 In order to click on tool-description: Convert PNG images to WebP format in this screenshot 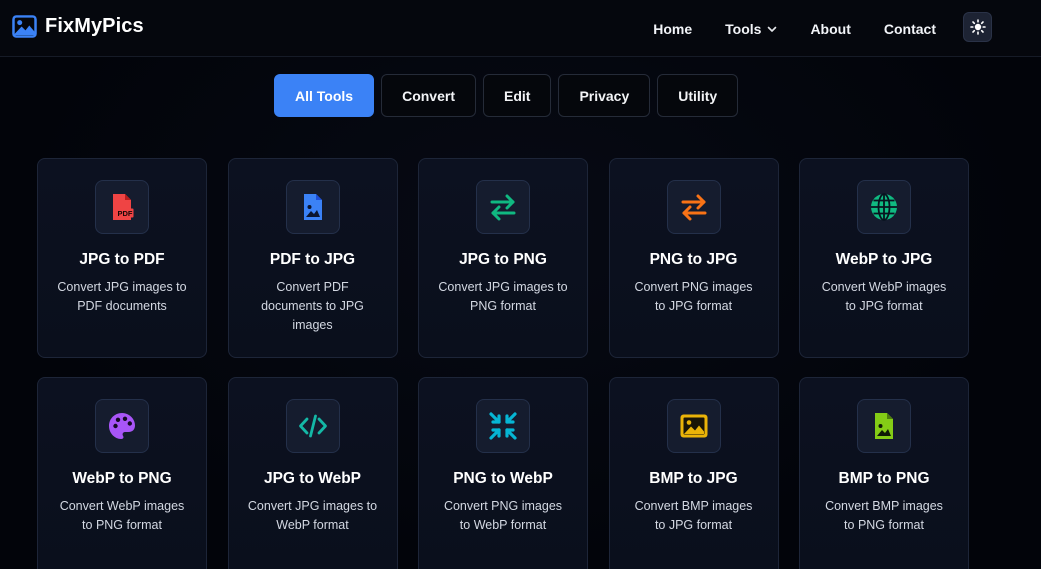, I will do `click(503, 515)`.